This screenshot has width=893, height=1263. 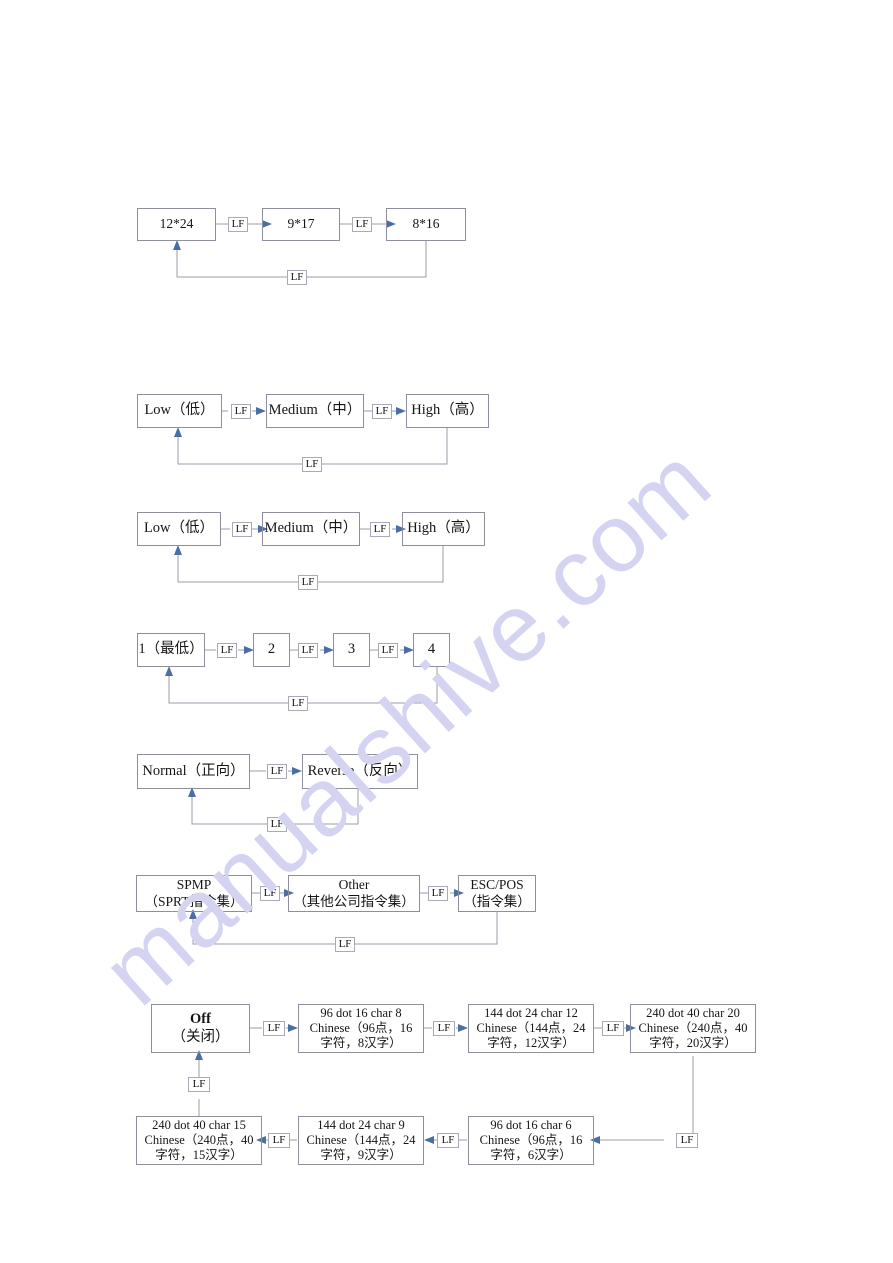 I want to click on node-direction-reverse: Reverse（反向）, so click(x=360, y=771).